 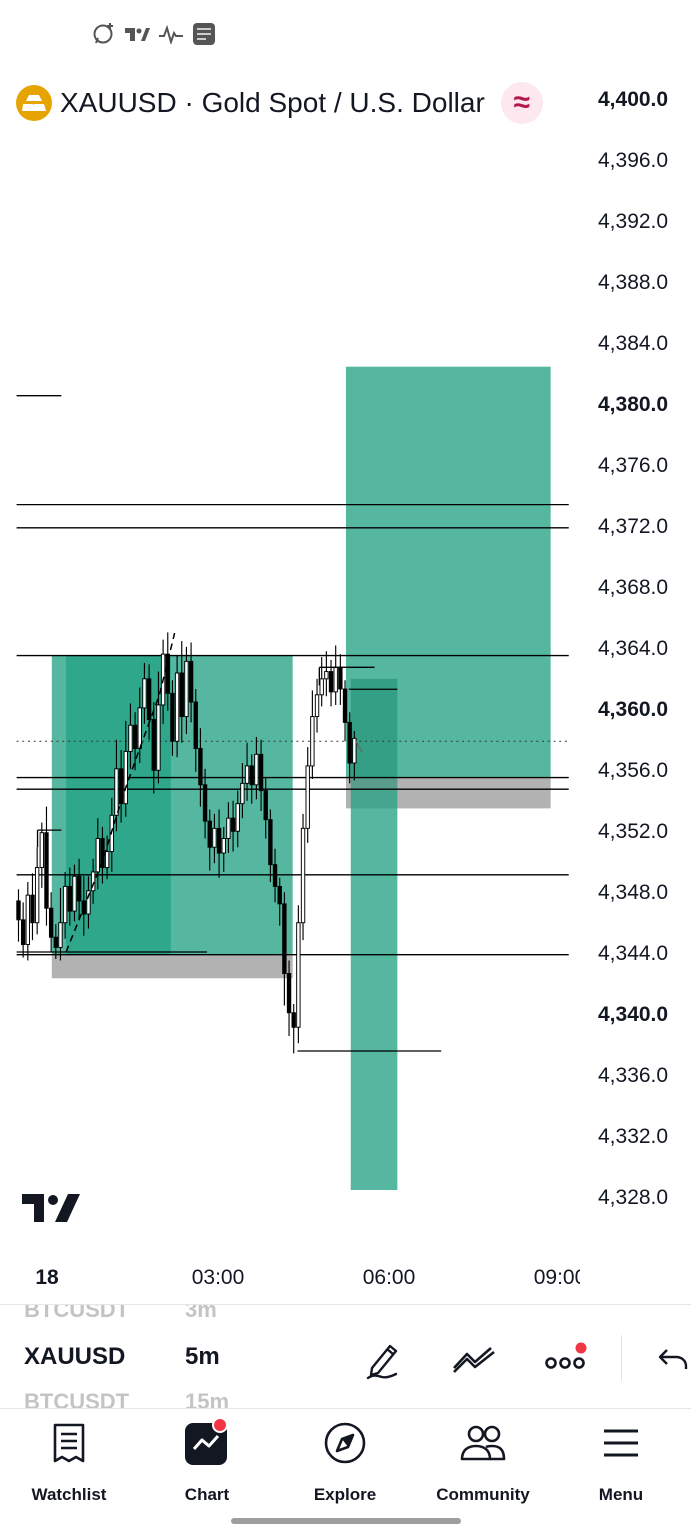 I want to click on price-tick-label: 4,360.0, so click(x=633, y=709).